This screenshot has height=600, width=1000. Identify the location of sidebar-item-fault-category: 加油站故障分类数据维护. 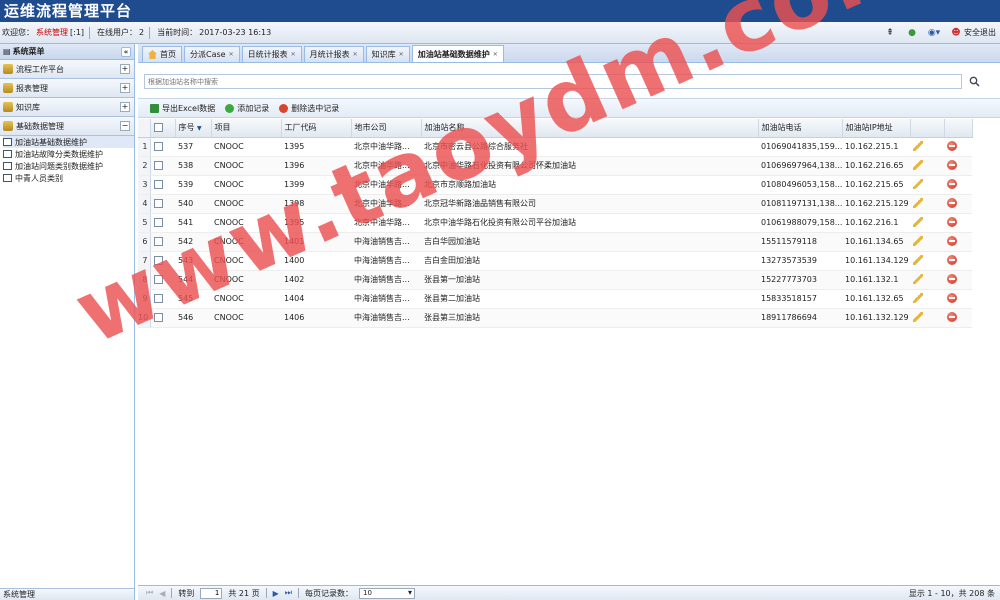
(68, 154).